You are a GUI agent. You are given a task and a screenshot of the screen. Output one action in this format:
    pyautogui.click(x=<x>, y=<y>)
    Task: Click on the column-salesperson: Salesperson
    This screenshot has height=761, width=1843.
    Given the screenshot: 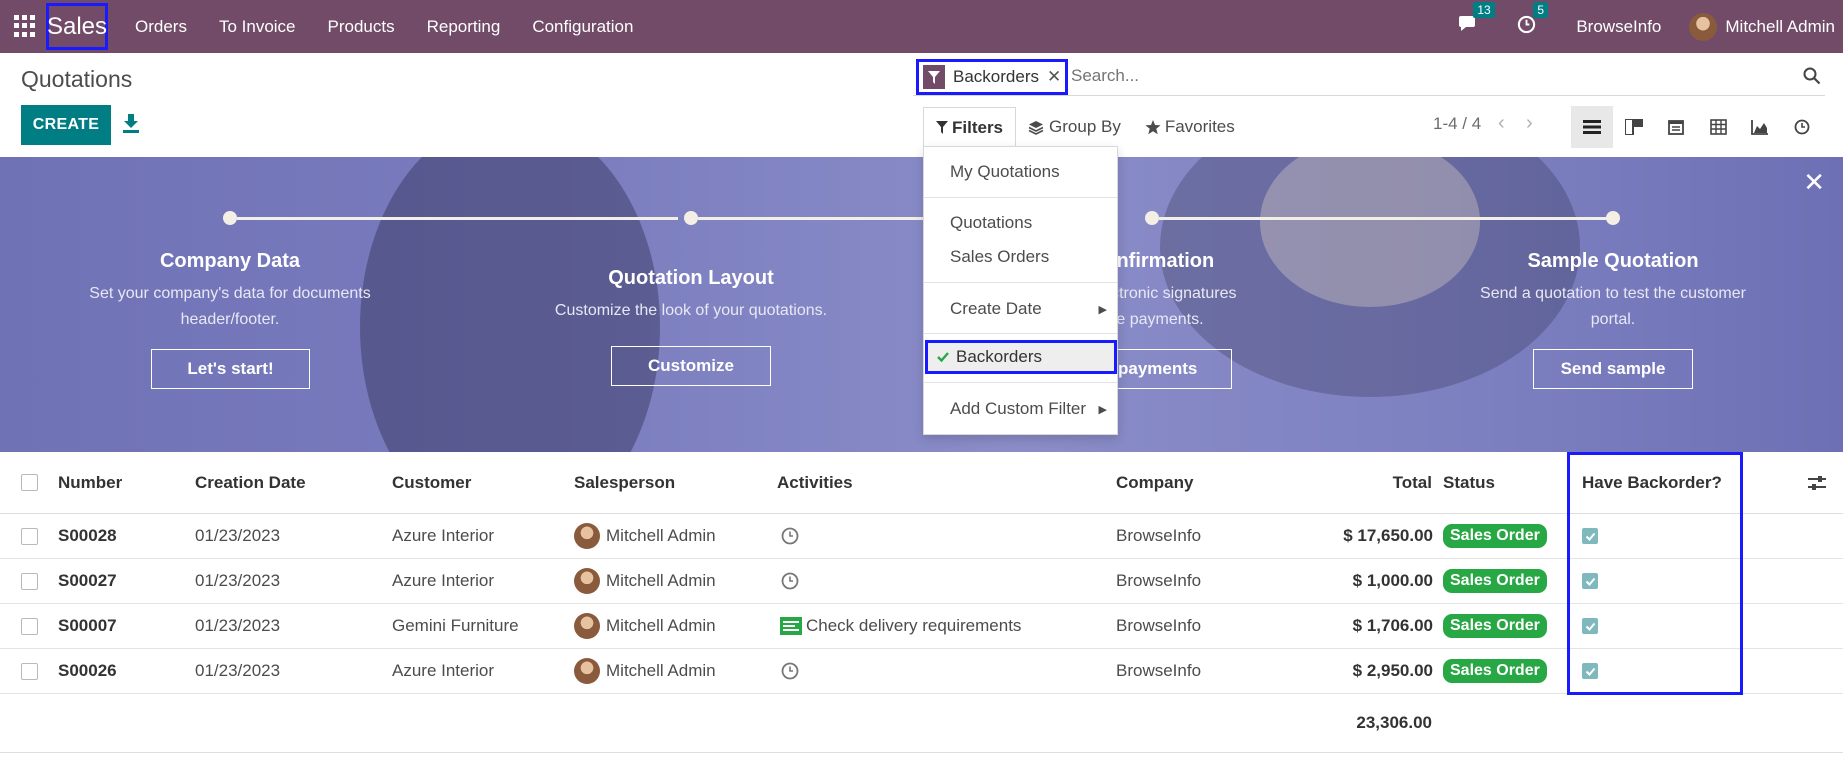 What is the action you would take?
    pyautogui.click(x=624, y=482)
    